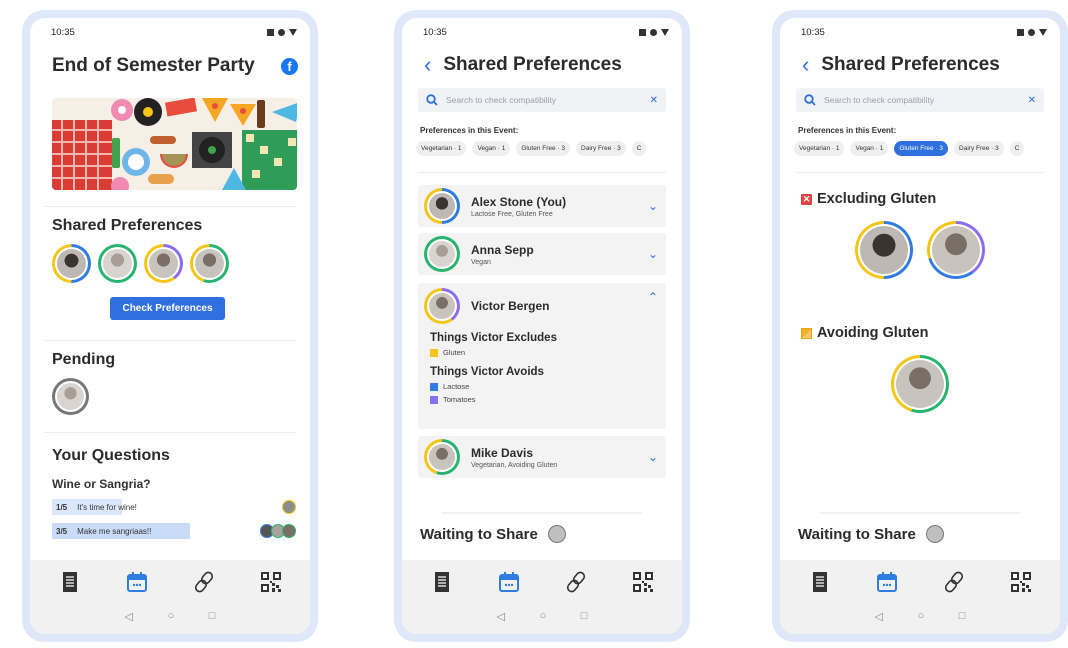 The image size is (1068, 648). I want to click on facebook-icon: f, so click(289, 66).